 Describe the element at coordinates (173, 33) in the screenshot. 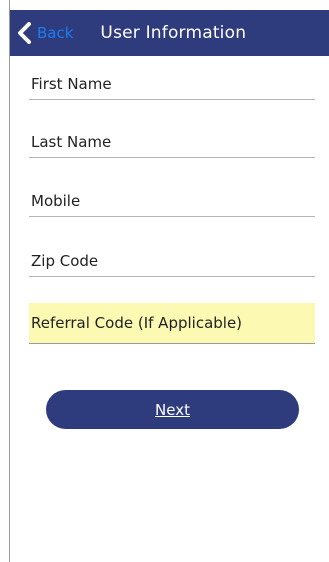

I see `page-title: User Information` at that location.